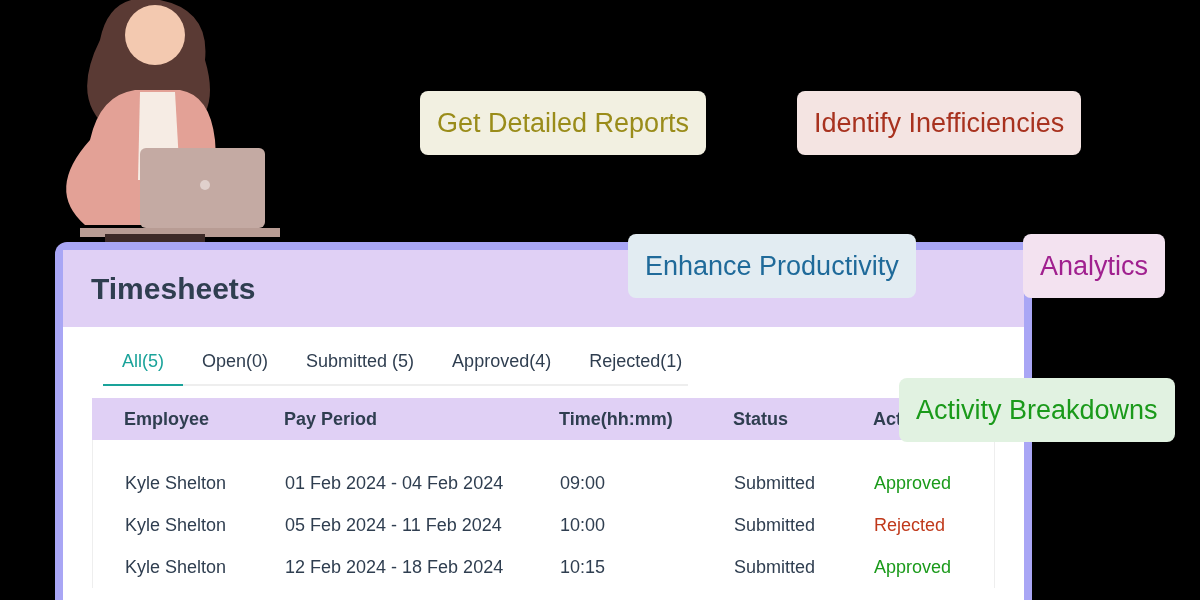 The image size is (1200, 600). Describe the element at coordinates (761, 419) in the screenshot. I see `column-header: Status` at that location.